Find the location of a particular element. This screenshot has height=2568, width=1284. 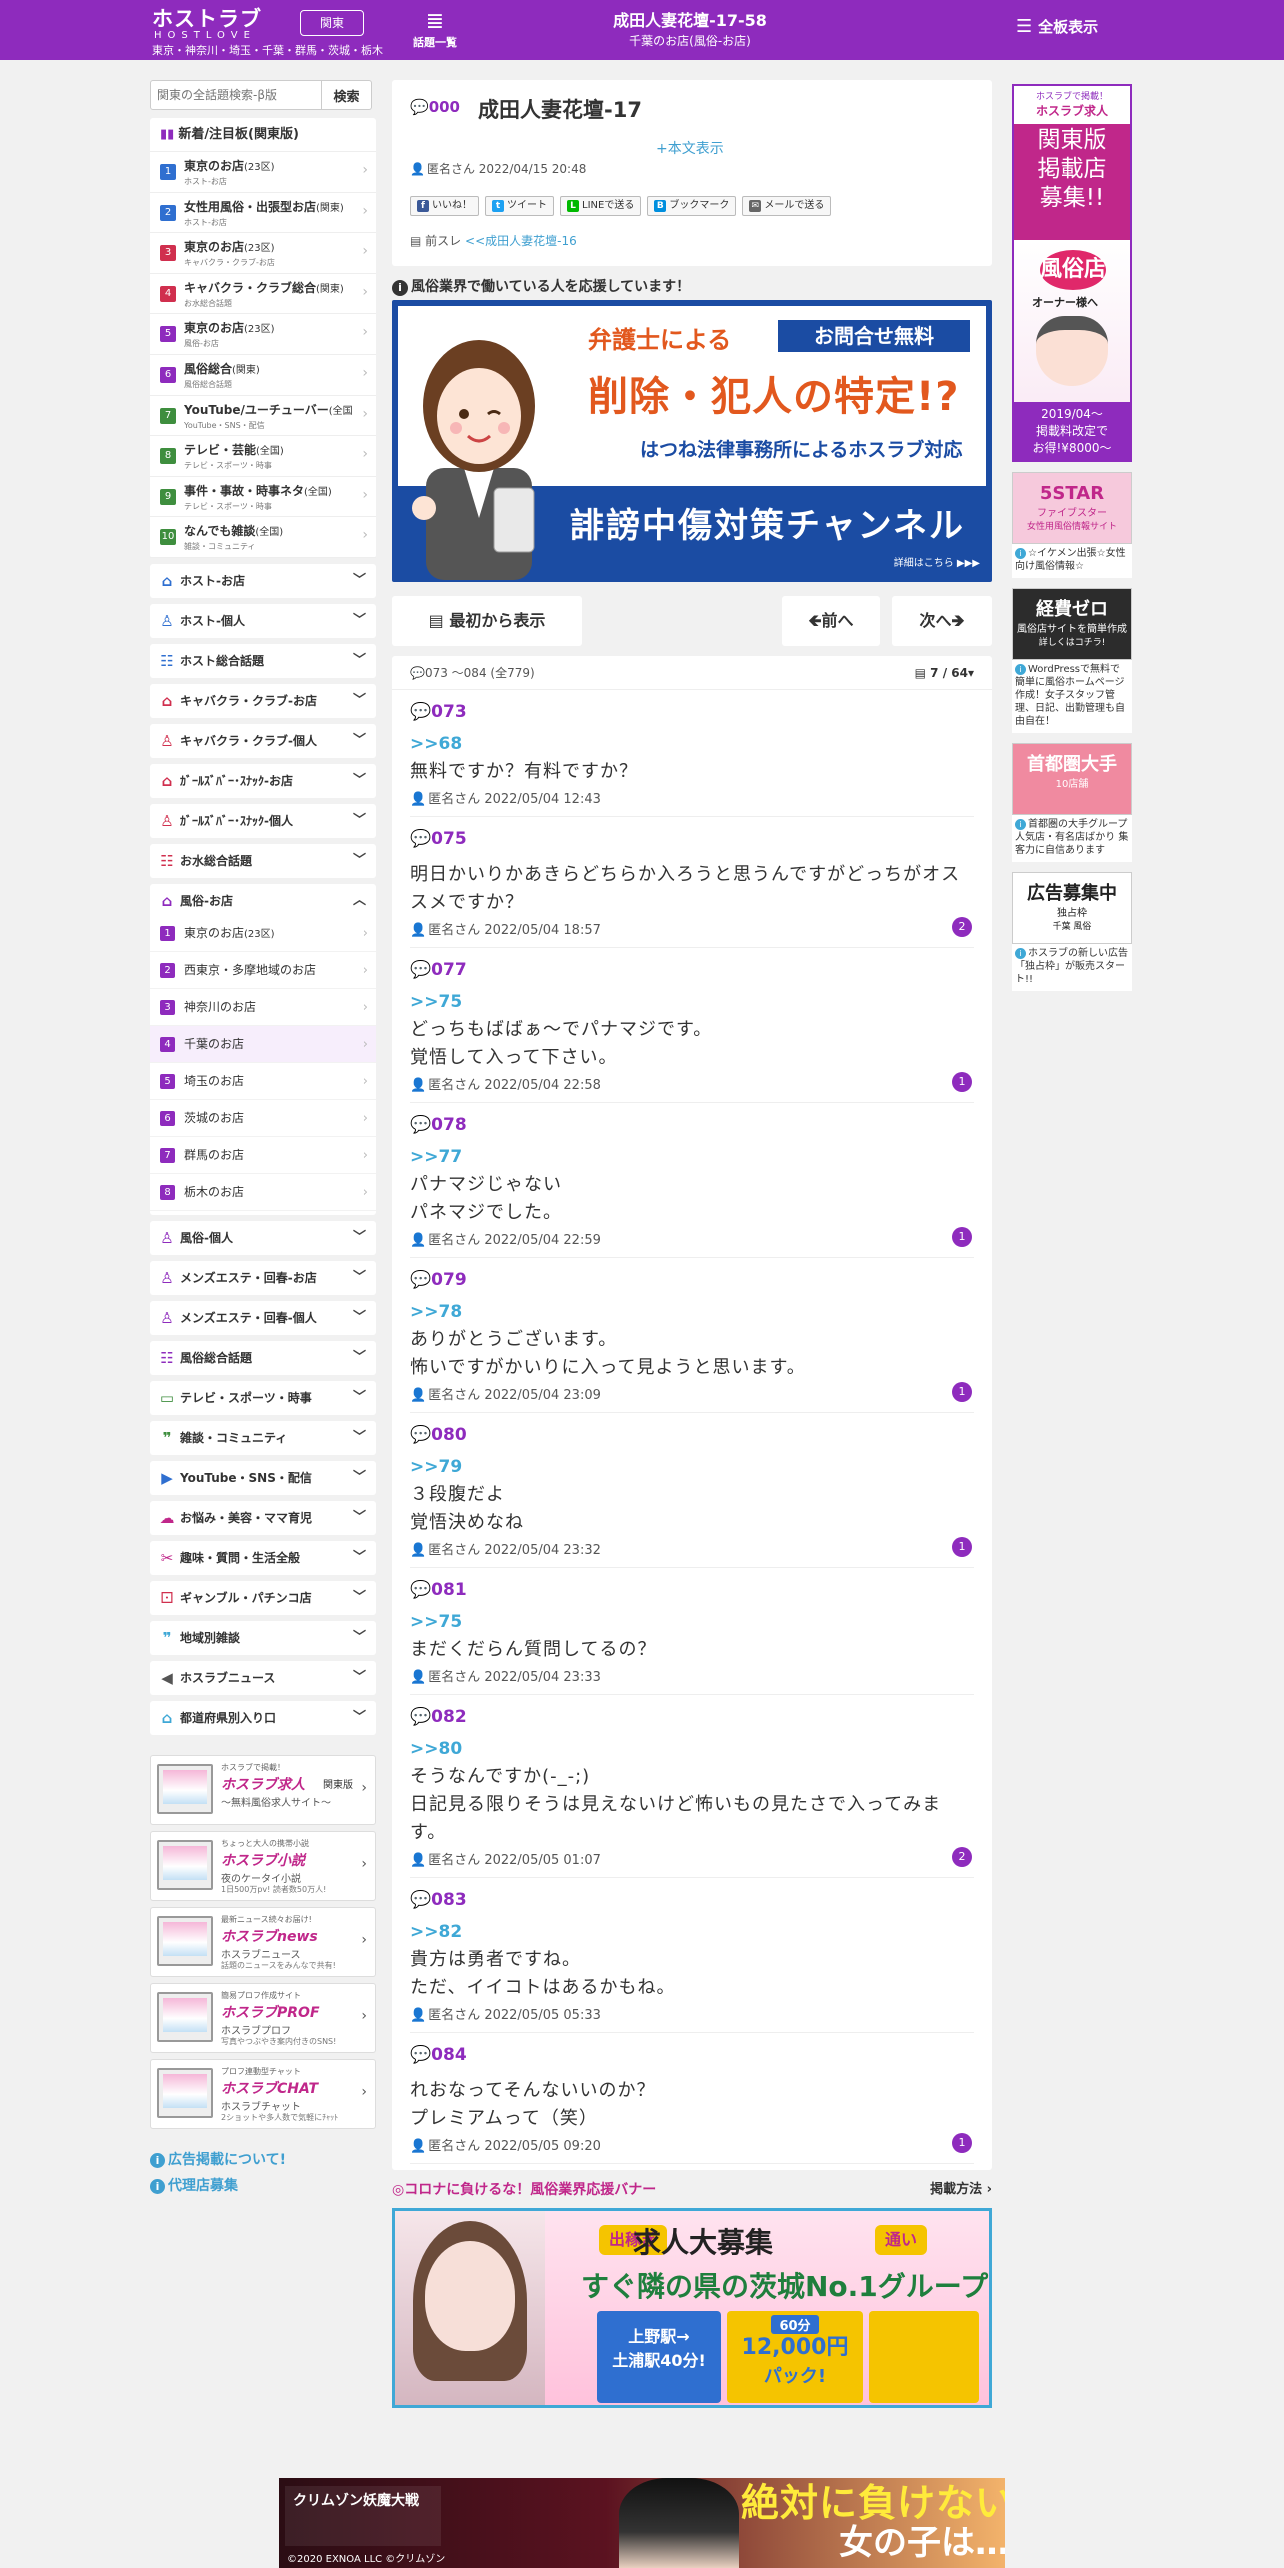

post-number: 💬079 is located at coordinates (692, 1280).